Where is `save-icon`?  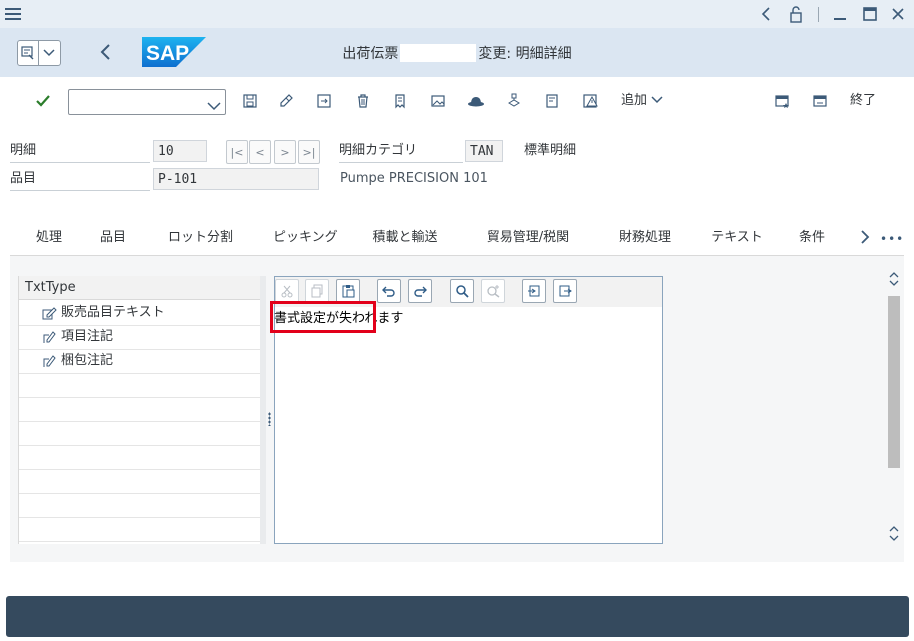
save-icon is located at coordinates (250, 101).